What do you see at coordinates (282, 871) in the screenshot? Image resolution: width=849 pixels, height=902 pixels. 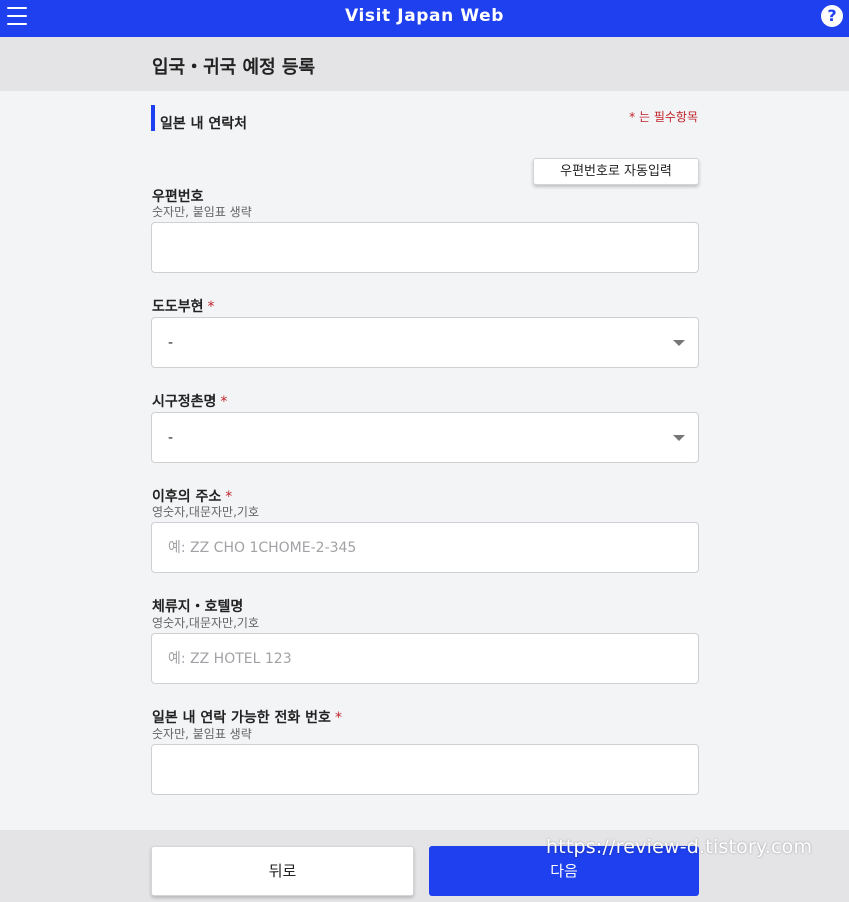 I see `back-button: 뒤로` at bounding box center [282, 871].